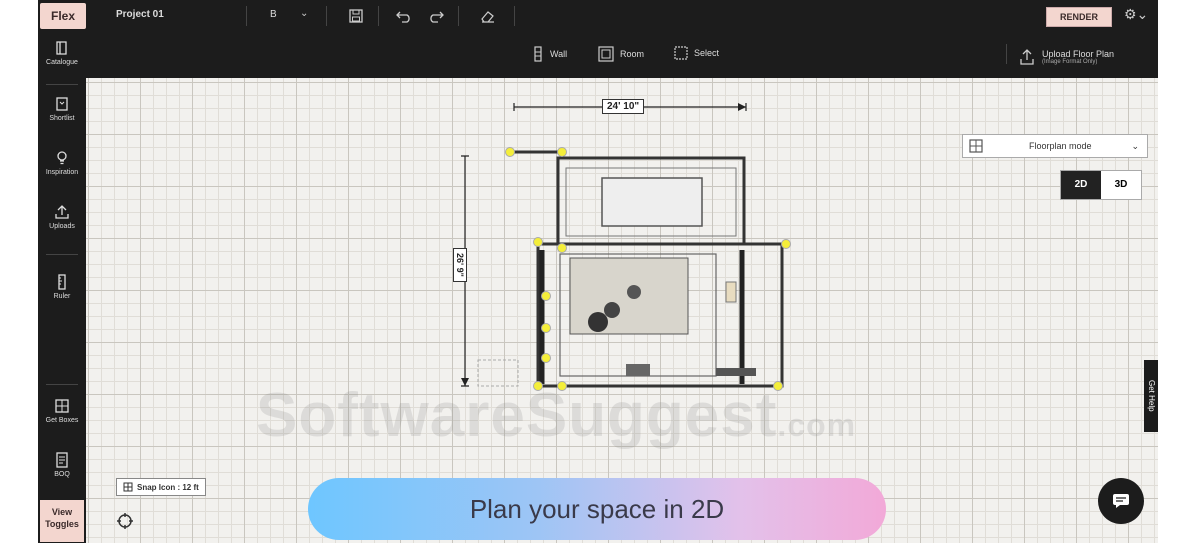  What do you see at coordinates (62, 158) in the screenshot?
I see `bulb-icon` at bounding box center [62, 158].